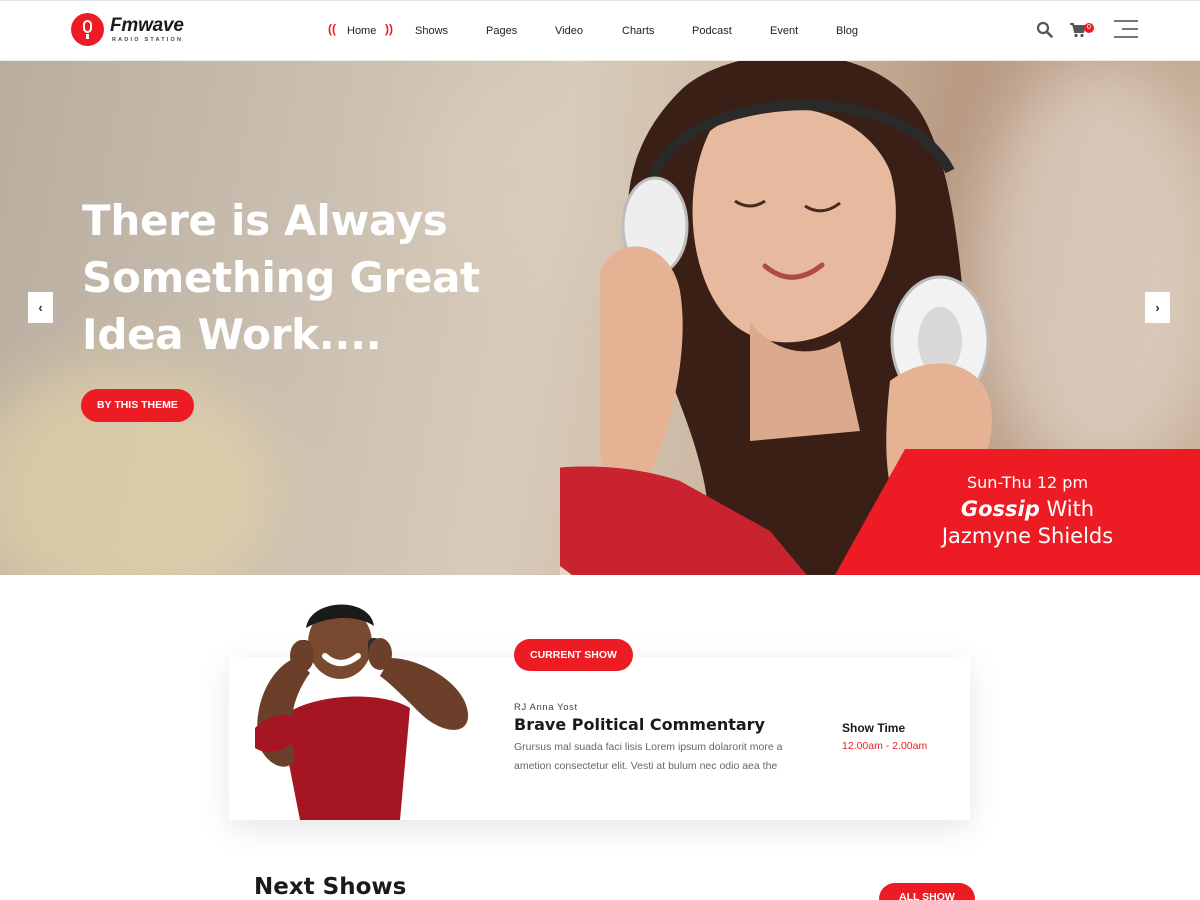 This screenshot has height=900, width=1200. I want to click on promo-title-rest: With, so click(1067, 509).